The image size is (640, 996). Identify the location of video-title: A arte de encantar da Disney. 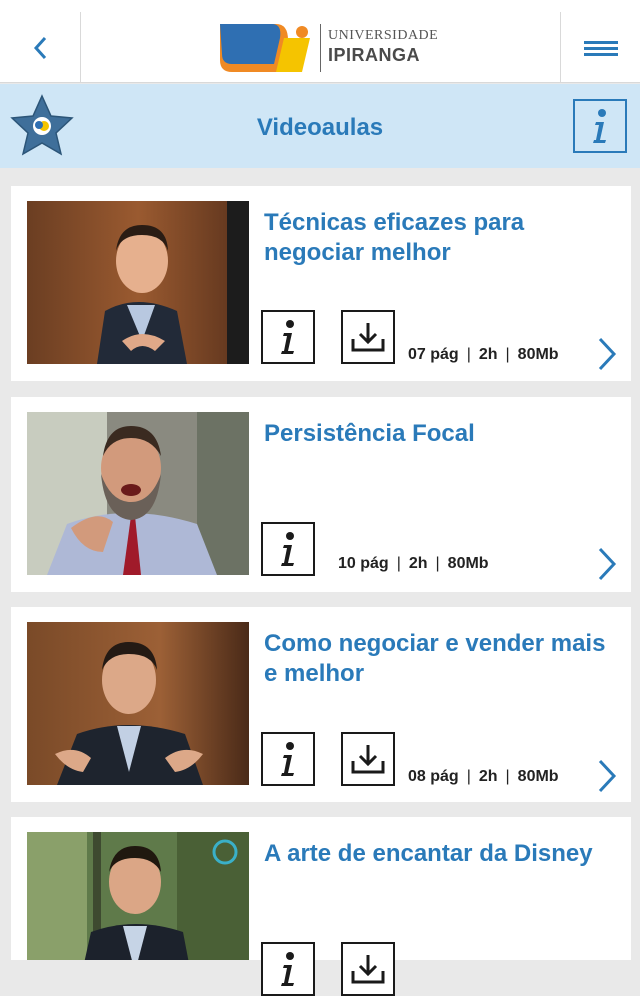
(444, 854).